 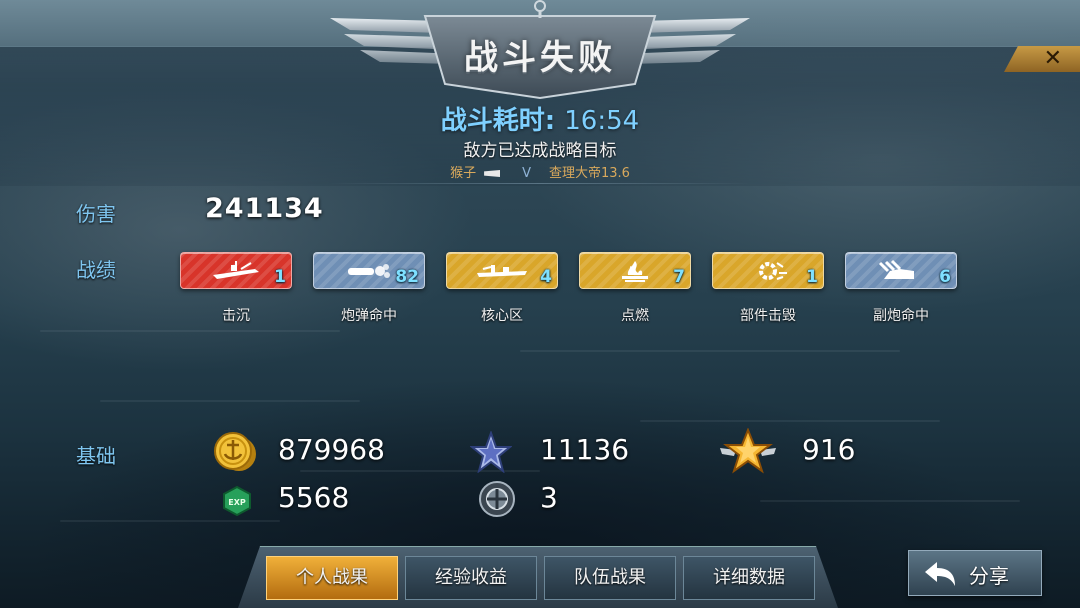 What do you see at coordinates (589, 173) in the screenshot?
I see `victim-name: 查理大帝13.6` at bounding box center [589, 173].